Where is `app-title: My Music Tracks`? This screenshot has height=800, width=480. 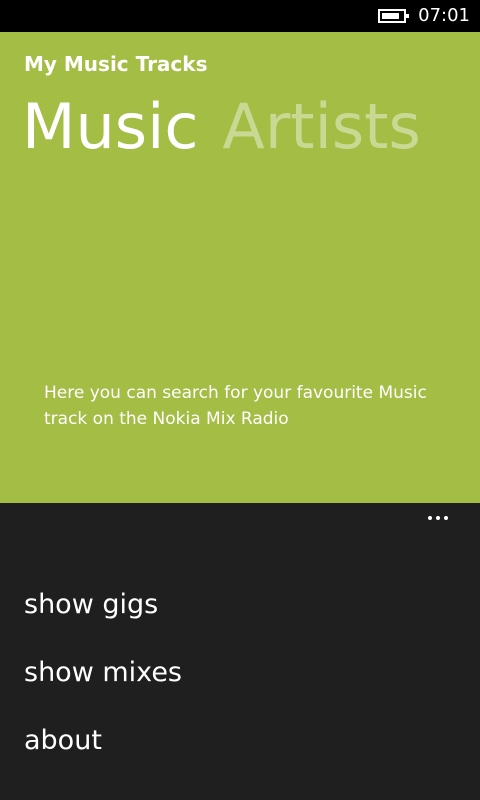 app-title: My Music Tracks is located at coordinates (116, 64).